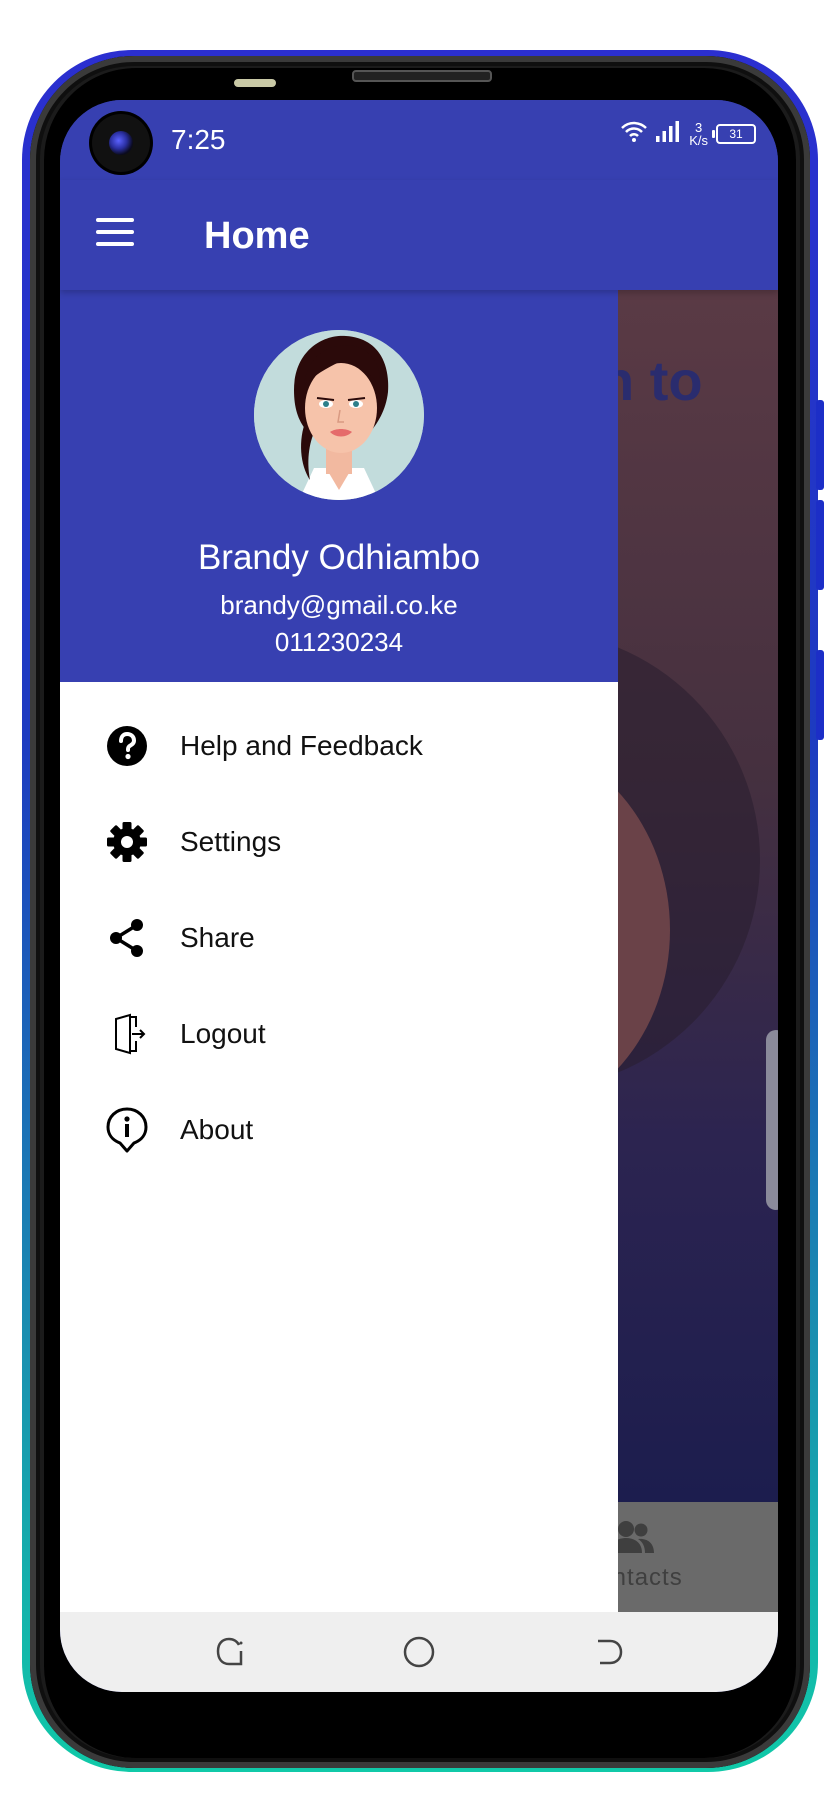  Describe the element at coordinates (339, 605) in the screenshot. I see `user-email: brandy@gmail.co.ke` at that location.